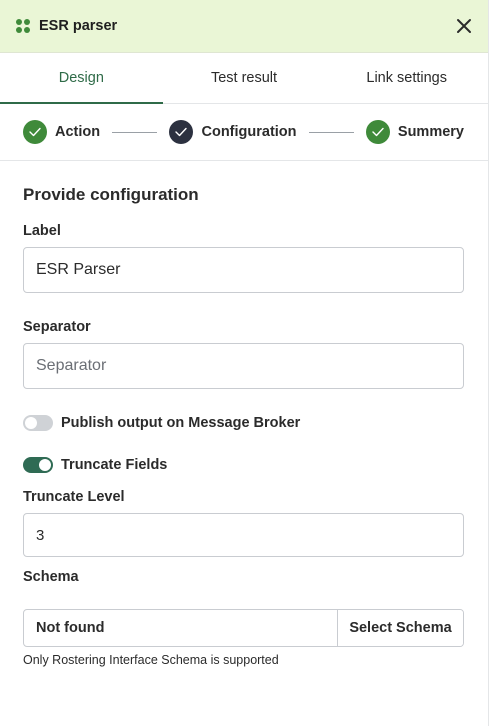 The image size is (489, 726). I want to click on step-label: Summery, so click(430, 132).